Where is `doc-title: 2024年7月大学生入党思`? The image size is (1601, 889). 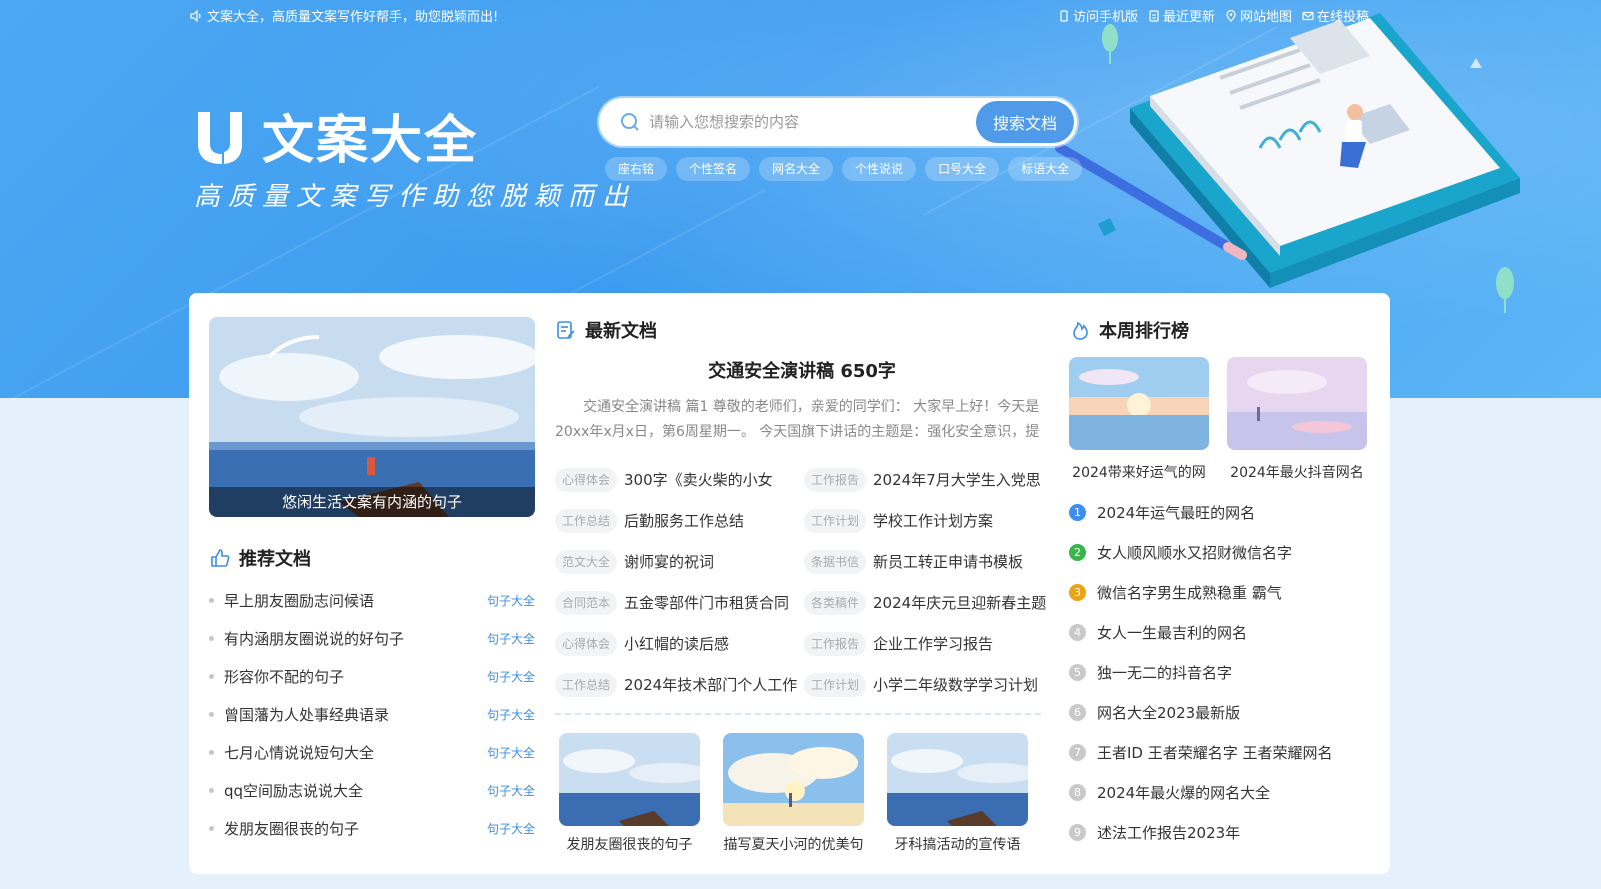
doc-title: 2024年7月大学生入党思 is located at coordinates (957, 479).